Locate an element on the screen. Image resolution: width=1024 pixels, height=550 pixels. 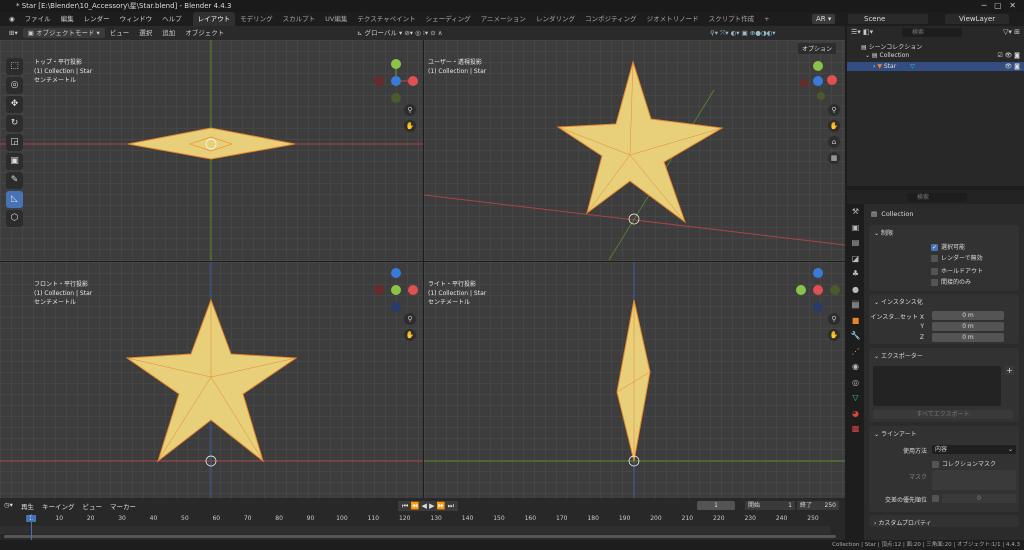
scale-icon: ◲ is located at coordinates (14, 142).